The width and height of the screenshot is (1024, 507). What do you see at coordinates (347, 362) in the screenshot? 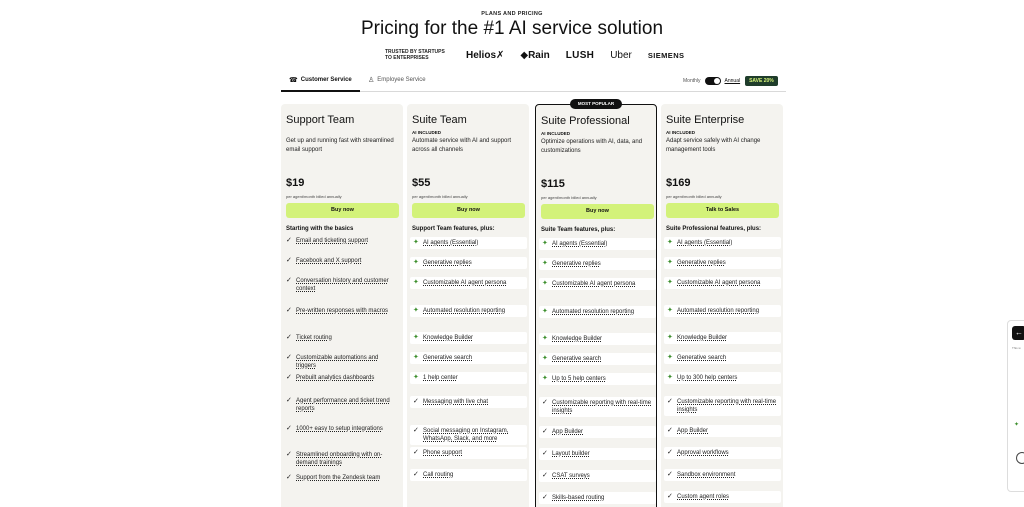
I see `feature-text: Customizable automations and triggers` at bounding box center [347, 362].